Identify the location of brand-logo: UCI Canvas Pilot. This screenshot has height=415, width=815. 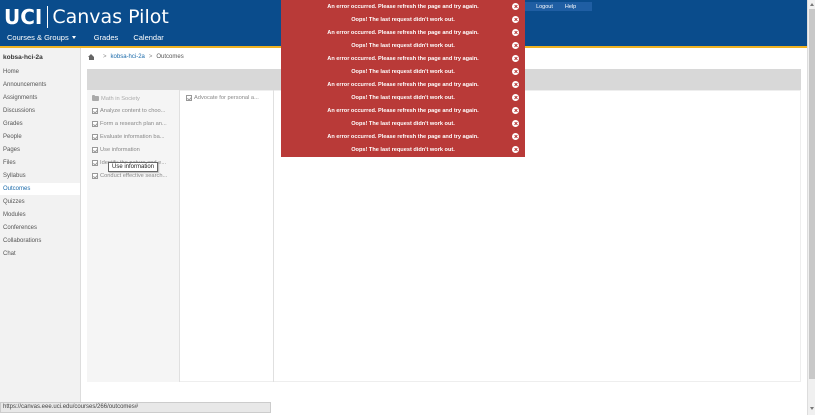
(86, 17).